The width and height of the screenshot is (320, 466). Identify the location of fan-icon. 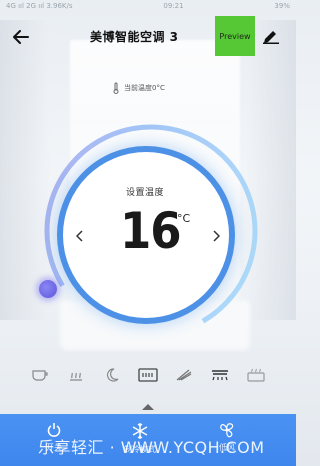
(227, 430).